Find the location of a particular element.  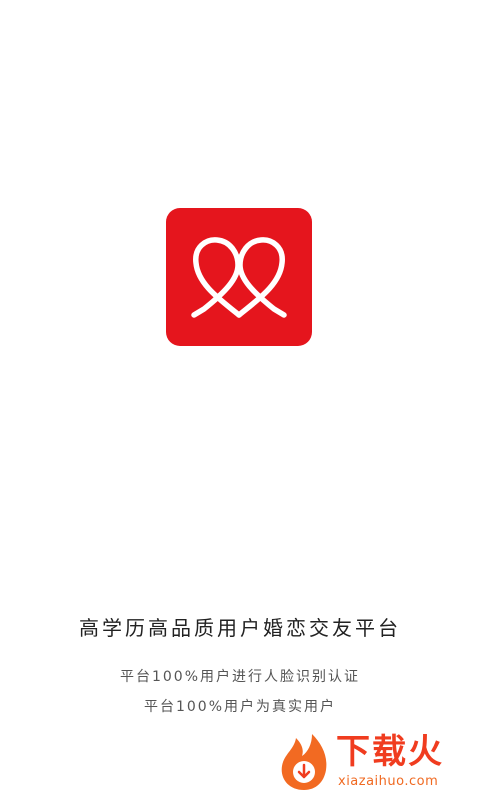

tagline: 高学历高品质用户婚恋交友平台 is located at coordinates (240, 628).